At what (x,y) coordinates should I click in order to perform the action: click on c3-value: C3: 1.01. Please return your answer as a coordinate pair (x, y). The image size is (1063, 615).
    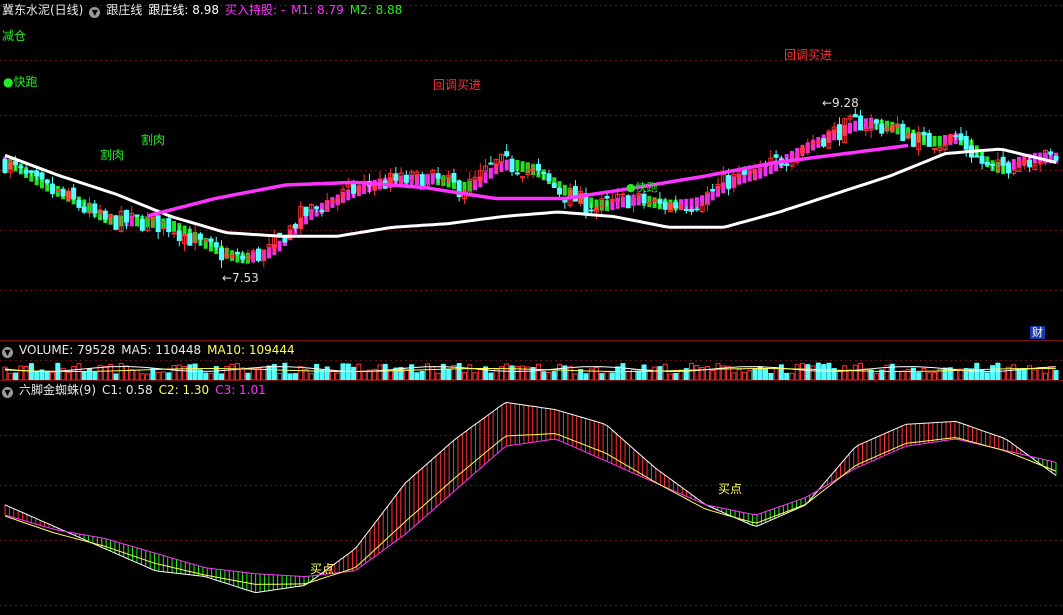
    Looking at the image, I should click on (240, 390).